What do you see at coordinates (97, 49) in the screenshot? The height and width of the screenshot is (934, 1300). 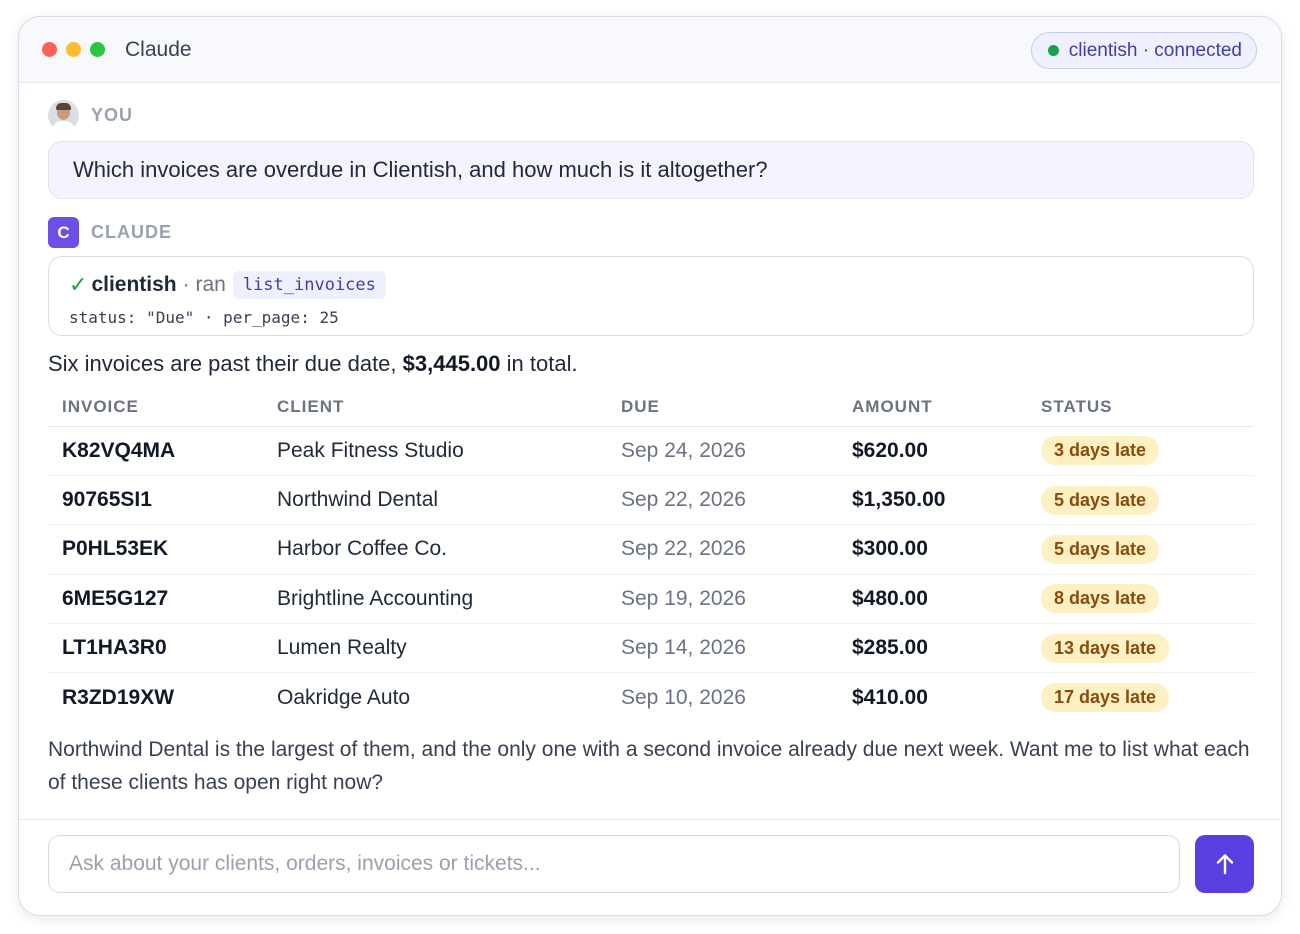 I see `maximize-window-button` at bounding box center [97, 49].